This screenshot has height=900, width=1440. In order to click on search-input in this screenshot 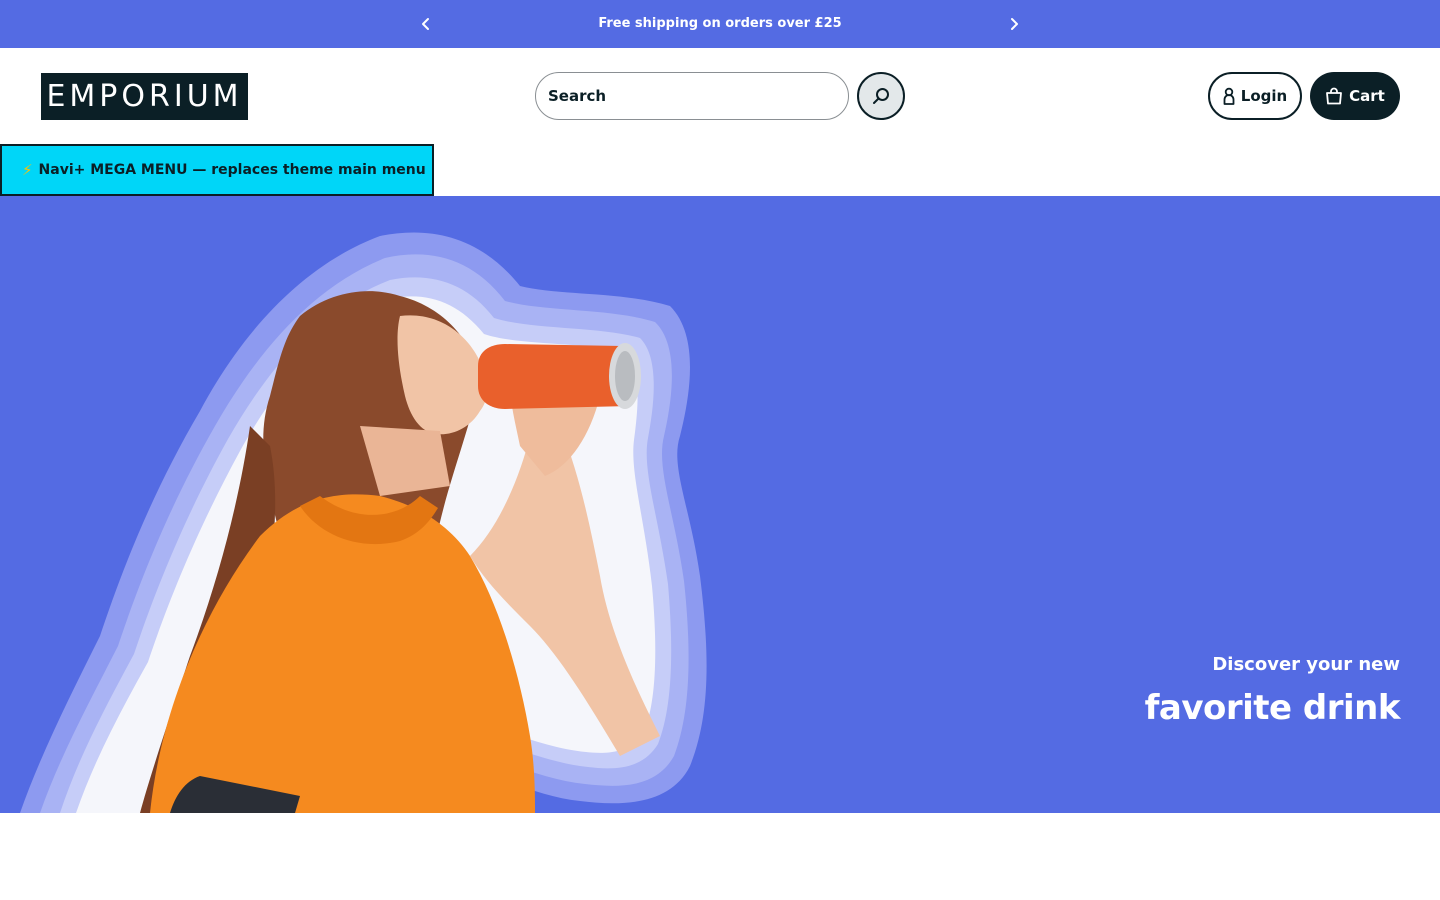, I will do `click(692, 96)`.